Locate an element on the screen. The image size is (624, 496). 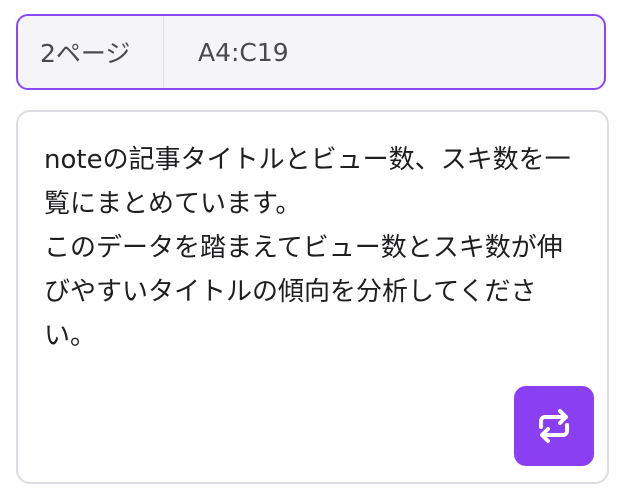
cell-range-value: A4:C19 is located at coordinates (226, 52).